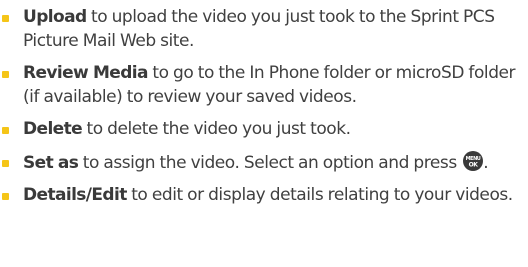  Describe the element at coordinates (51, 162) in the screenshot. I see `item-term: Set as` at that location.